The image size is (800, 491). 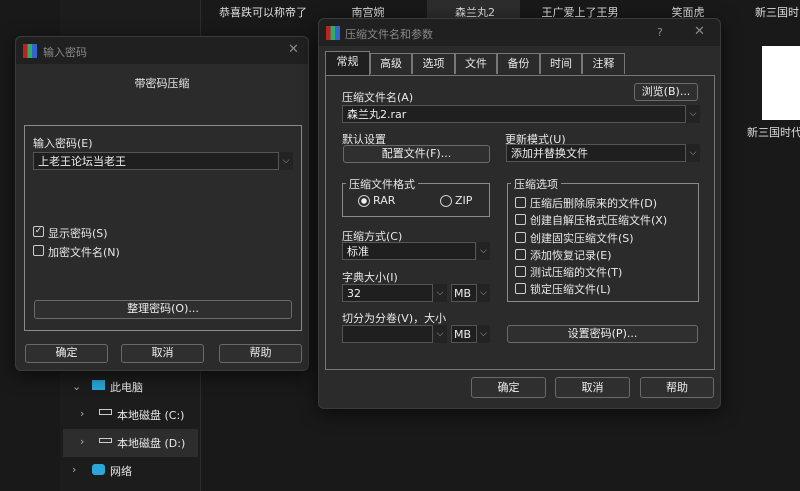 What do you see at coordinates (84, 252) in the screenshot?
I see `encrypt-filenames-label: 加密文件名(N)` at bounding box center [84, 252].